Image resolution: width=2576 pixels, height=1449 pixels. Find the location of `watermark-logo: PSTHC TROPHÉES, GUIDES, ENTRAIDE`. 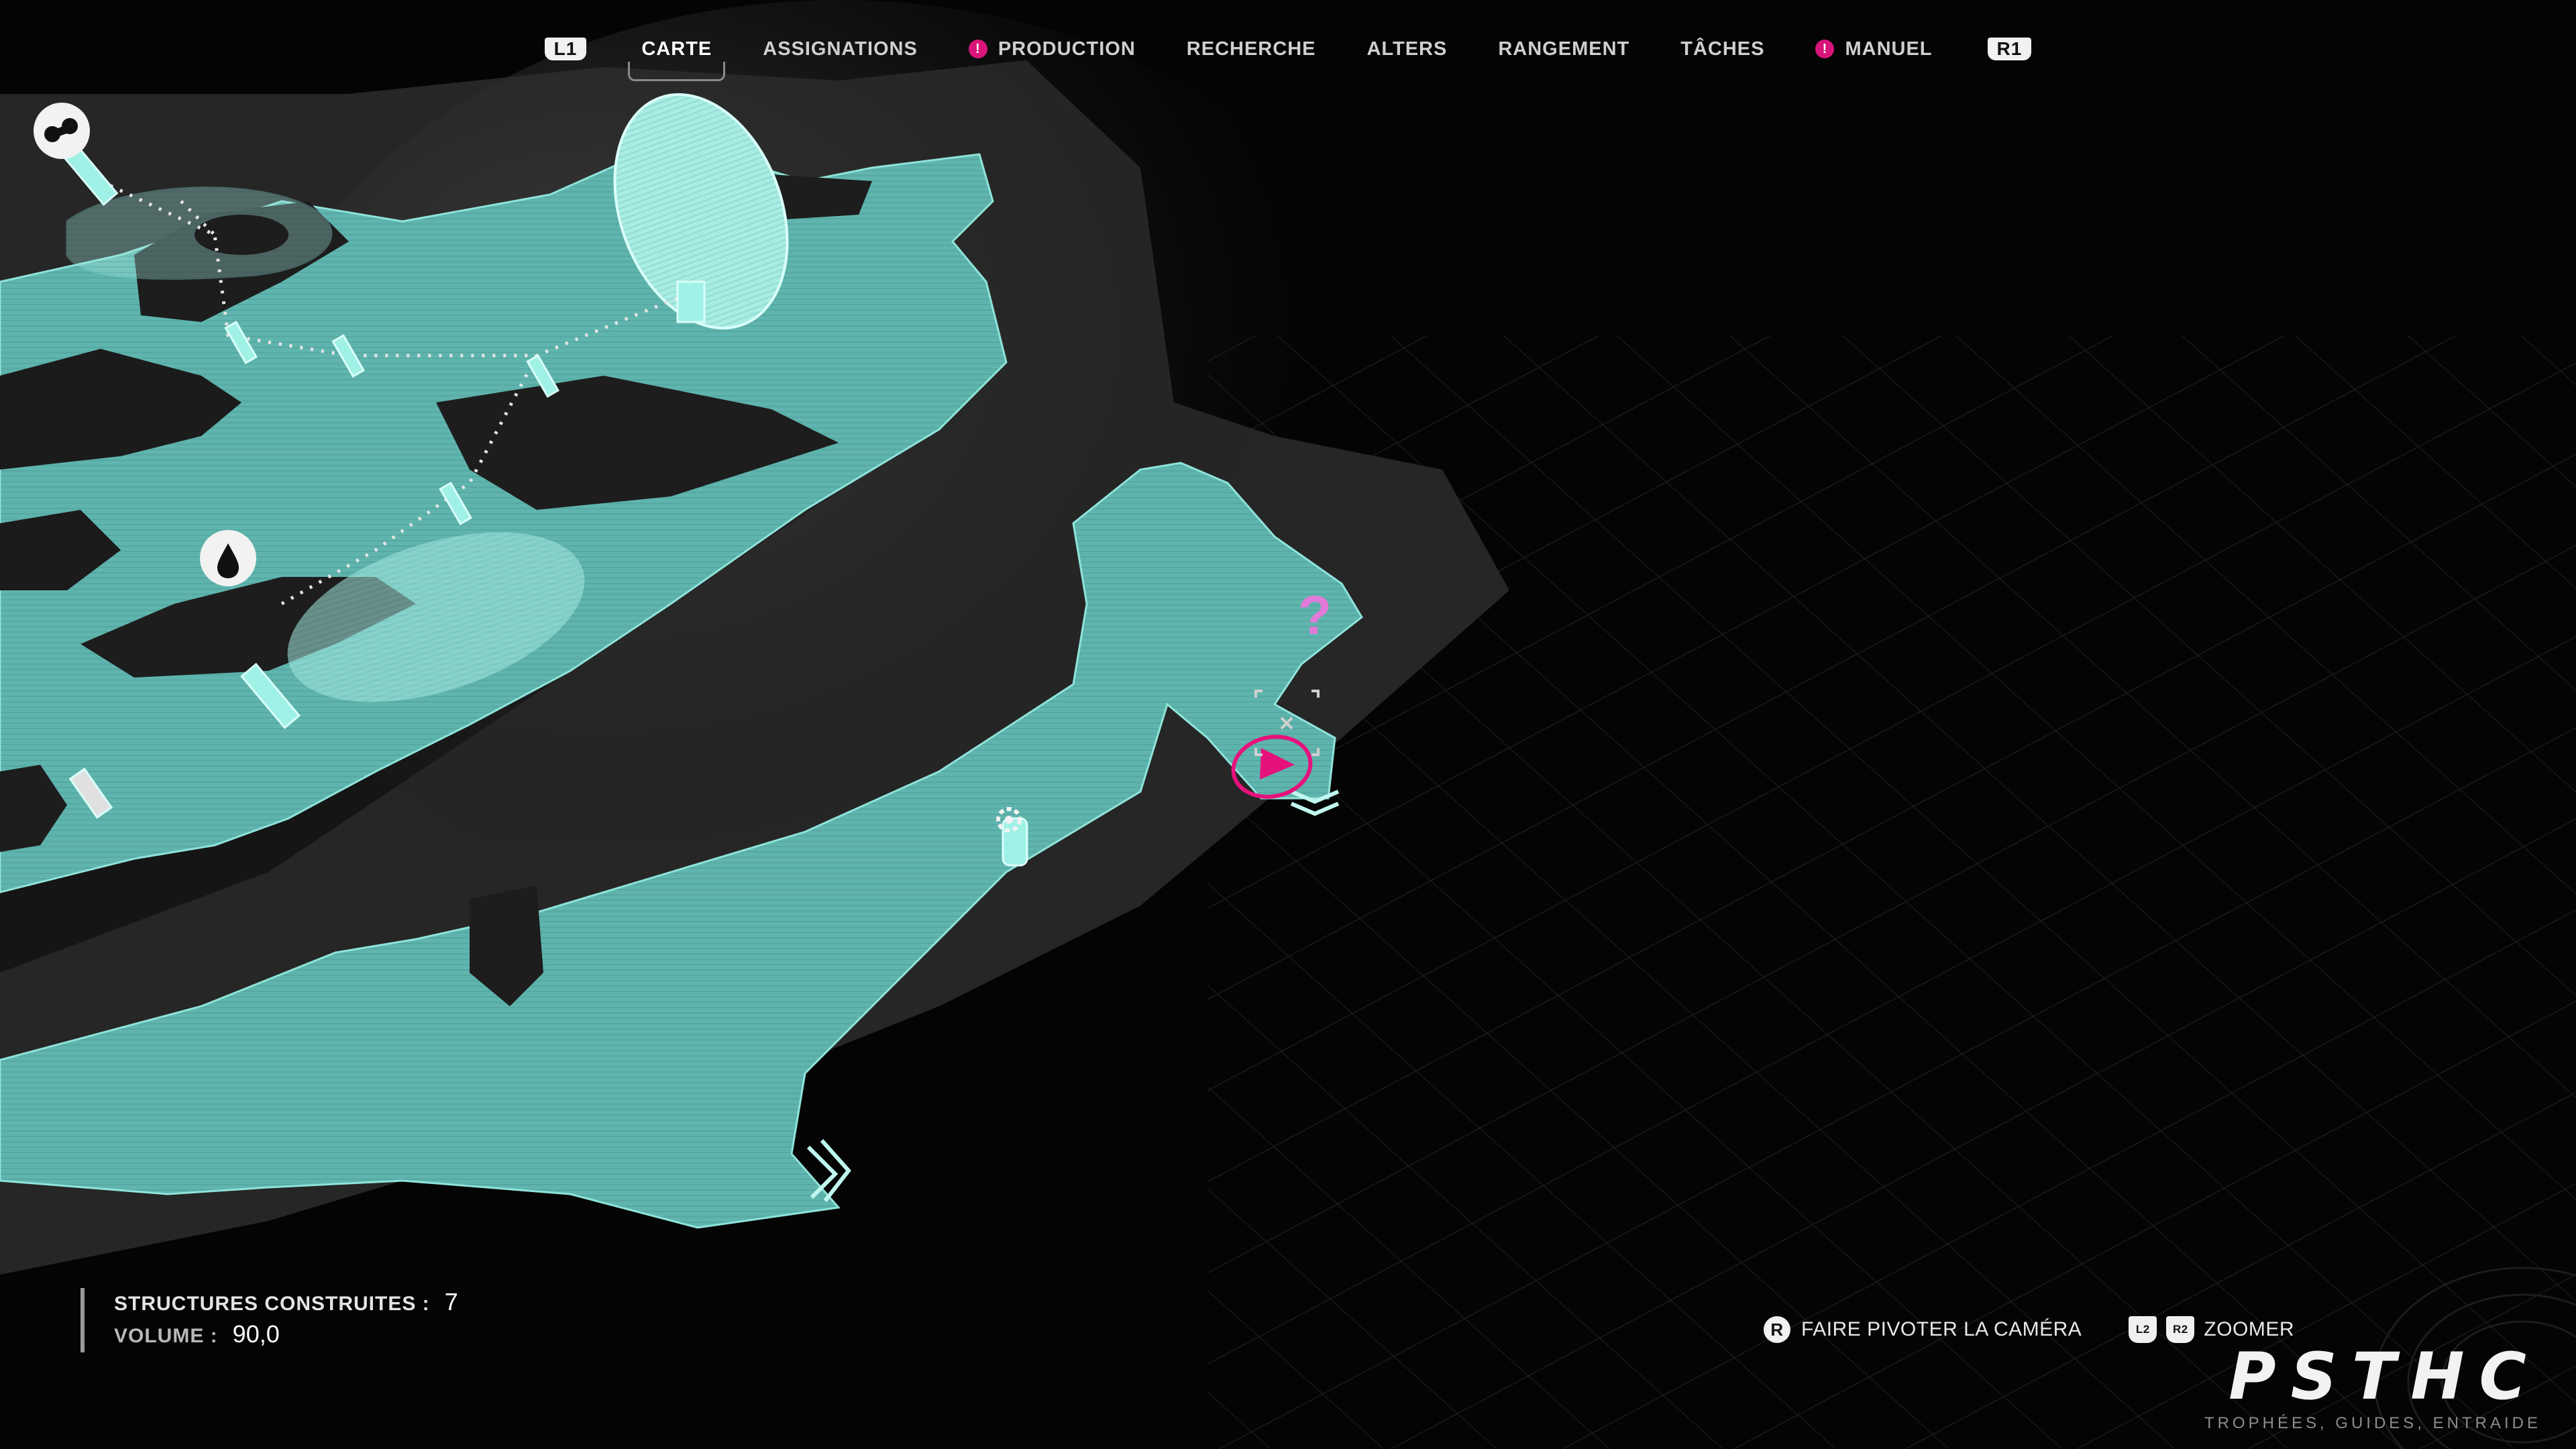

watermark-logo: PSTHC TROPHÉES, GUIDES, ENTRAIDE is located at coordinates (2372, 1388).